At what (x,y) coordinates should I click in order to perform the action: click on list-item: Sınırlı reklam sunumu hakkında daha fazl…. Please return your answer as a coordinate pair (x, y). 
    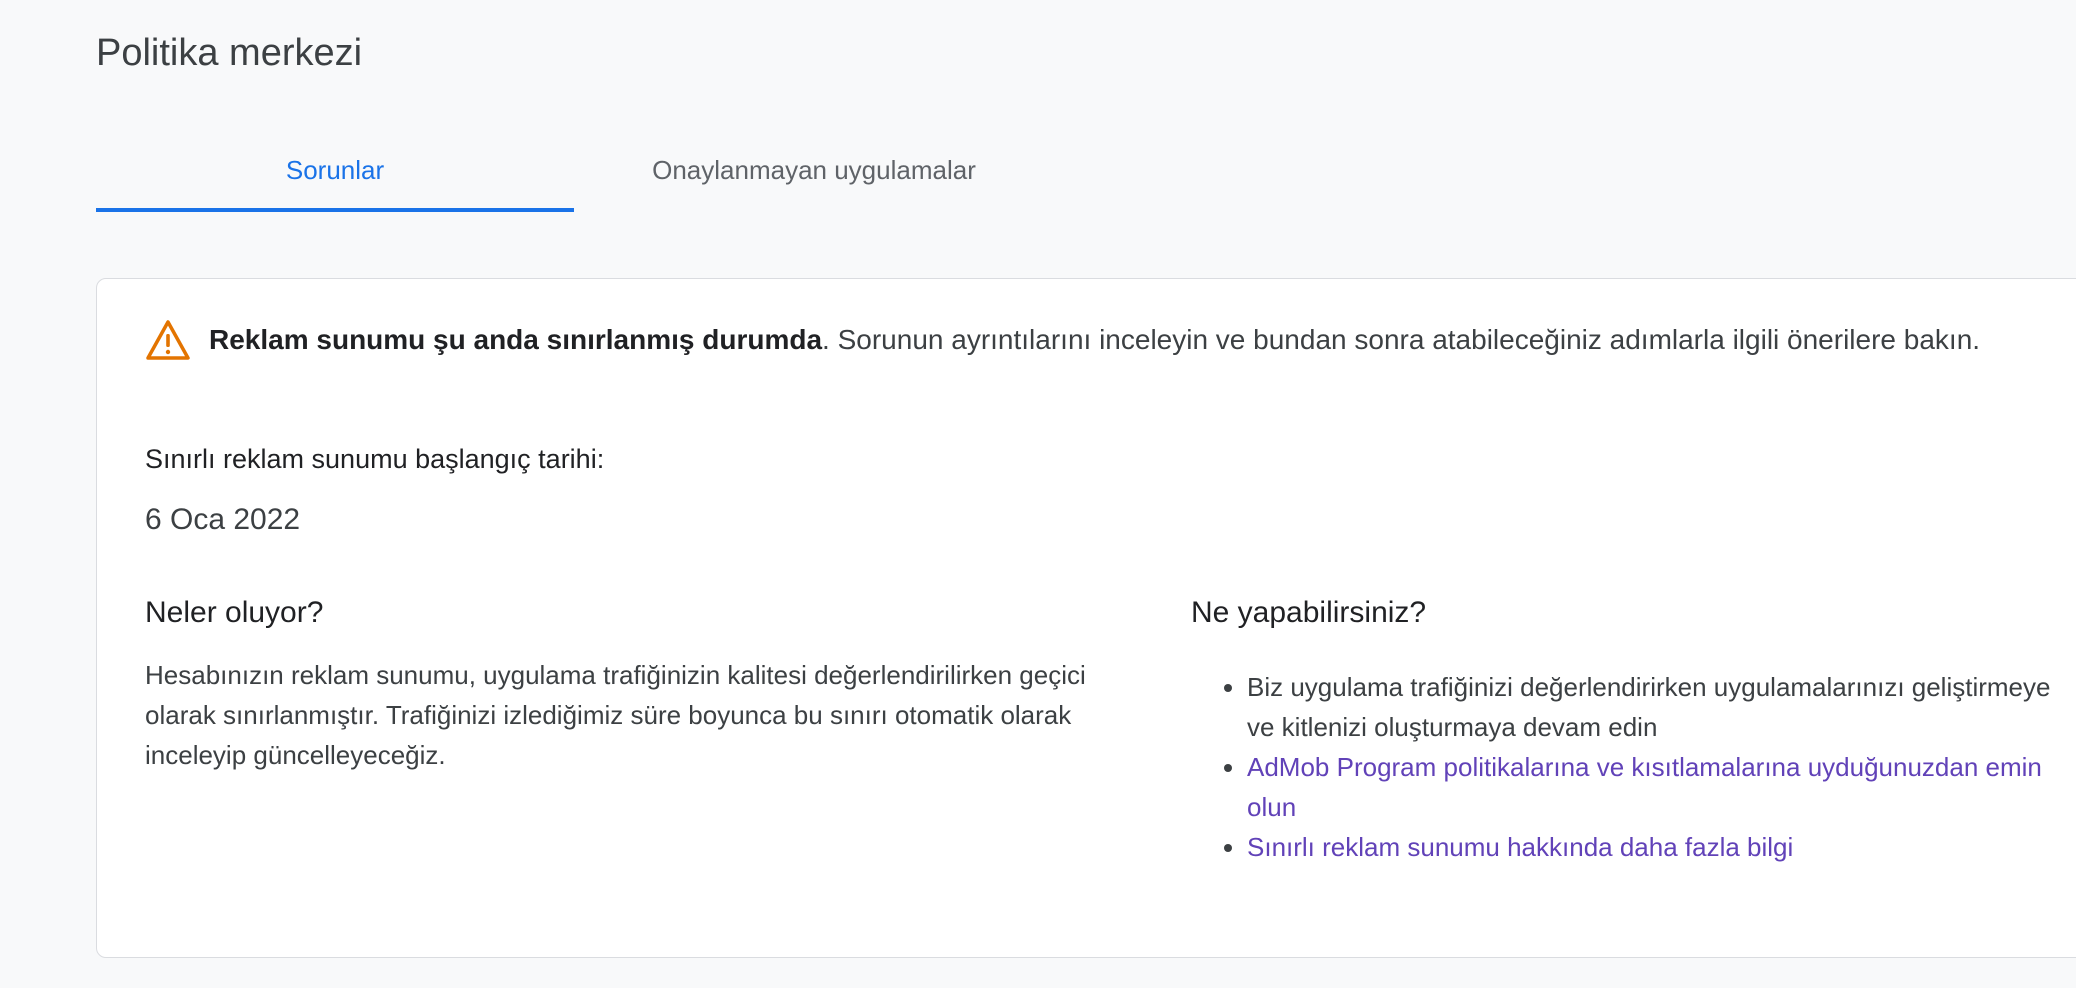
    Looking at the image, I should click on (1659, 847).